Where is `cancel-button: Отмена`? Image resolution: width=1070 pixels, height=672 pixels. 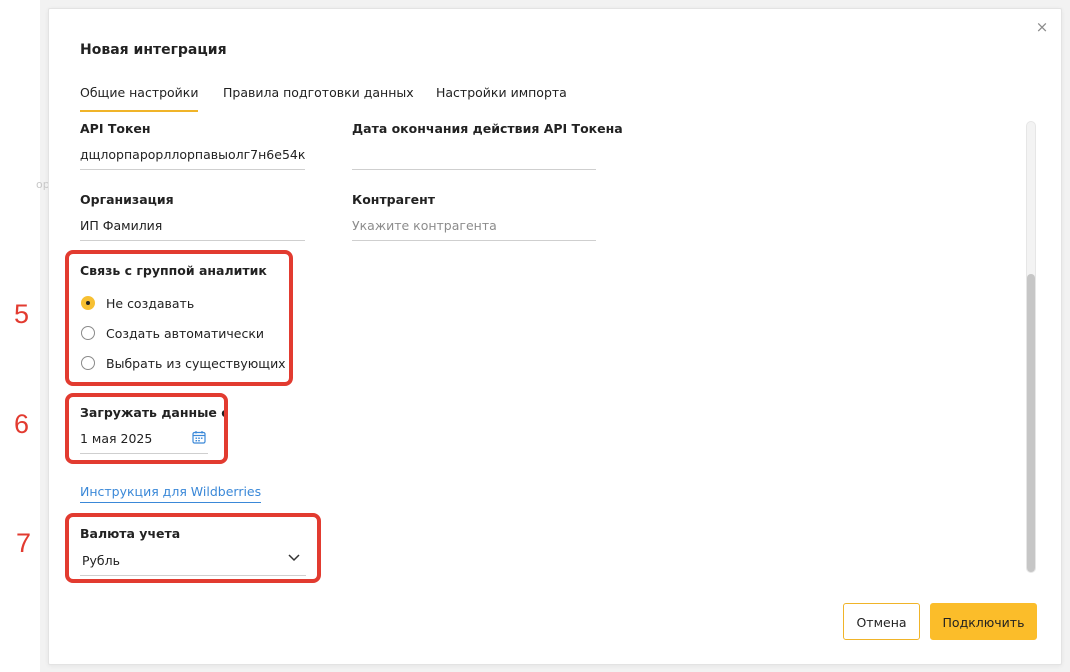
cancel-button: Отмена is located at coordinates (881, 621).